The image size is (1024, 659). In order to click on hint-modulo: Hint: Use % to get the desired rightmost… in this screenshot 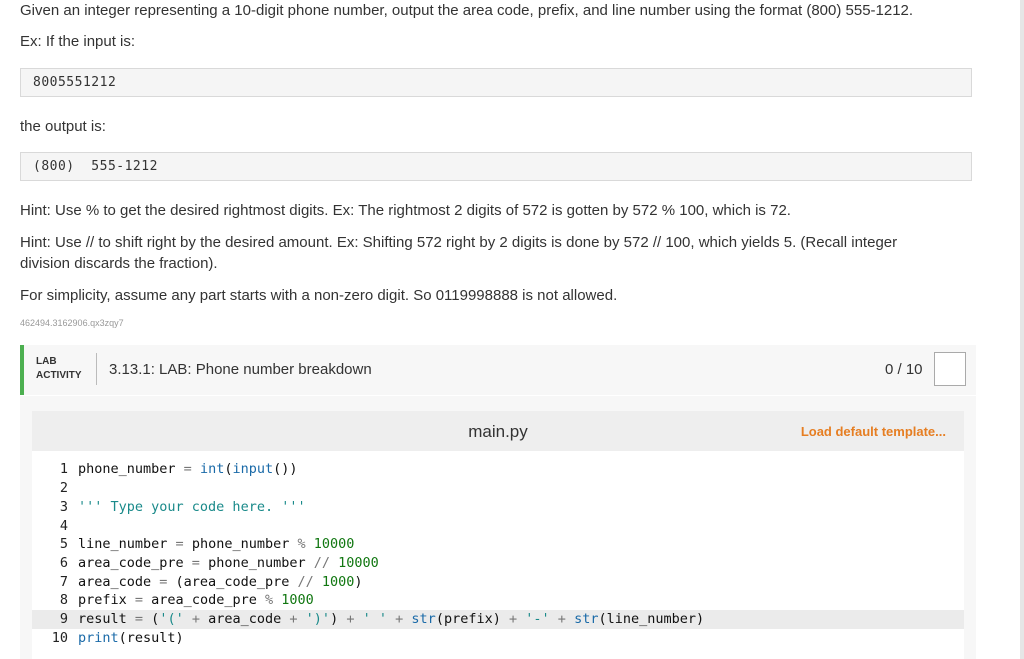, I will do `click(405, 210)`.